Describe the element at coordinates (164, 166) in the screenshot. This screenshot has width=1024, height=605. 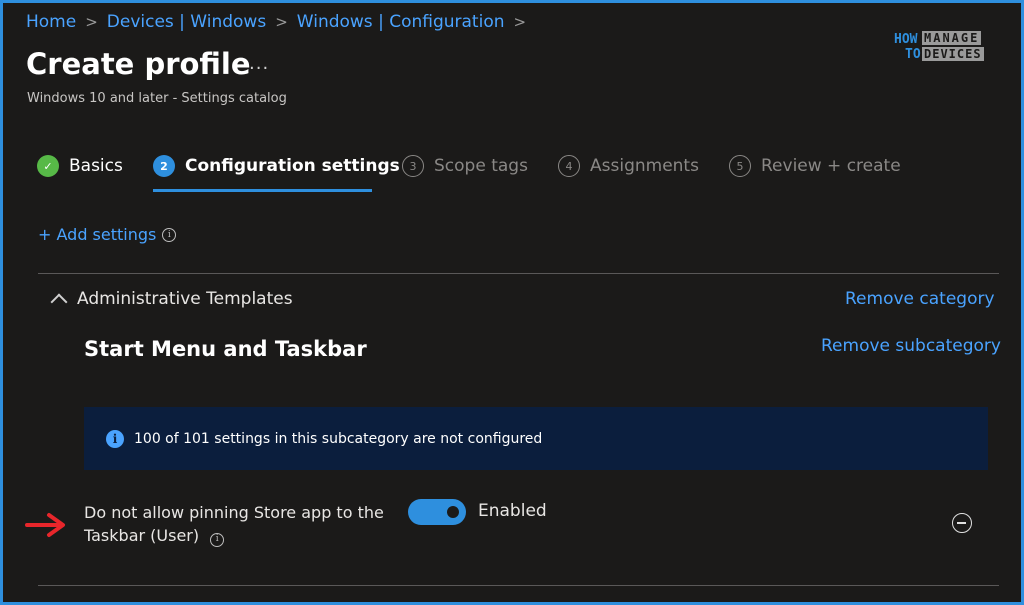
I see `step-number-badge: 2` at that location.